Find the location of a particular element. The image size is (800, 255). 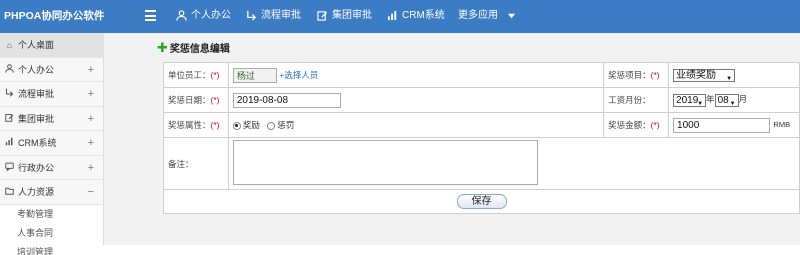

save-cell: 保存 is located at coordinates (481, 201).